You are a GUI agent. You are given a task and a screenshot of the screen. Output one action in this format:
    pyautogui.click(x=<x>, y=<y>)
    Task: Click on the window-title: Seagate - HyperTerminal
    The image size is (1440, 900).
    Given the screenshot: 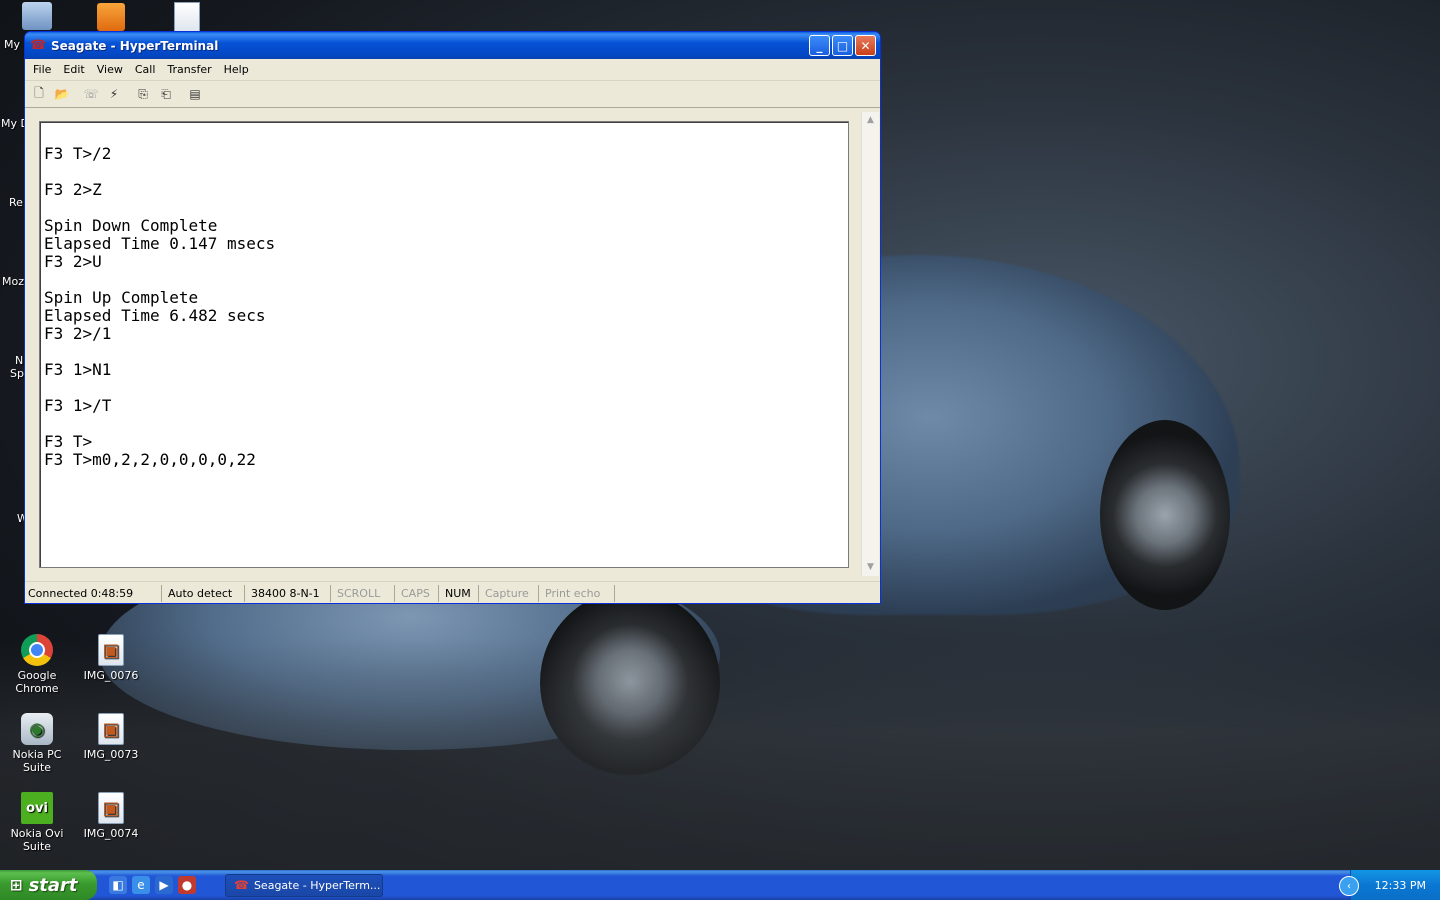 What is the action you would take?
    pyautogui.click(x=135, y=45)
    